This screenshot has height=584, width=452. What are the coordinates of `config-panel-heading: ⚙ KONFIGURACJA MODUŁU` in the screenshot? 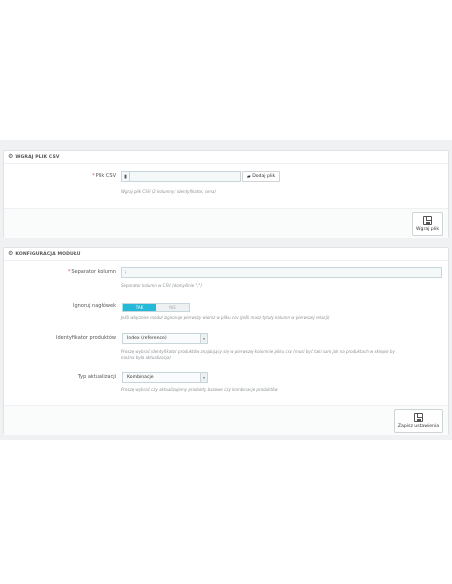 It's located at (226, 254).